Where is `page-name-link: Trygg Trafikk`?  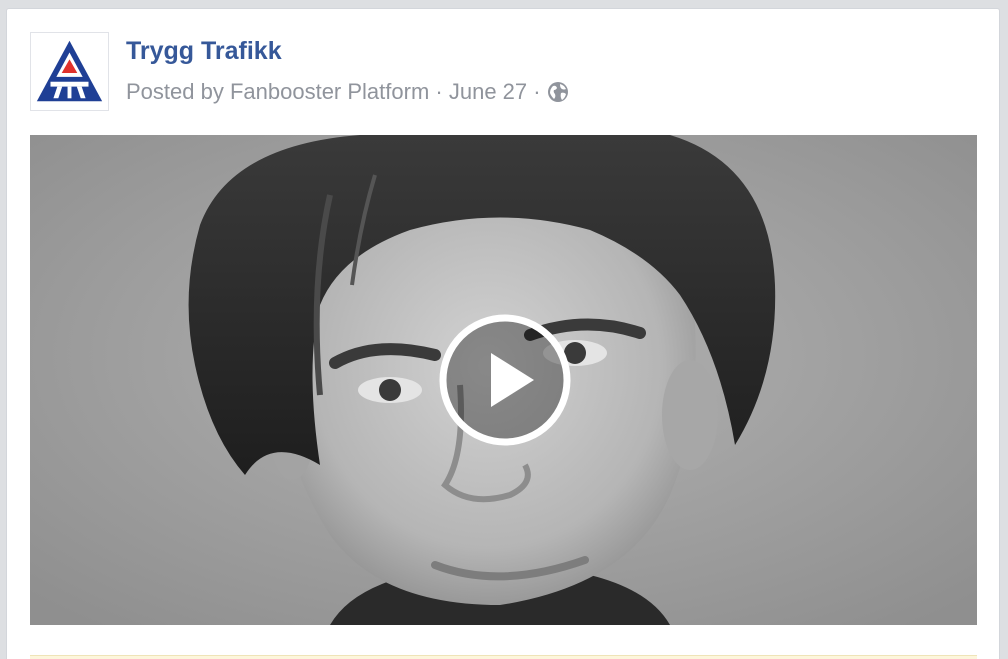 page-name-link: Trygg Trafikk is located at coordinates (204, 51).